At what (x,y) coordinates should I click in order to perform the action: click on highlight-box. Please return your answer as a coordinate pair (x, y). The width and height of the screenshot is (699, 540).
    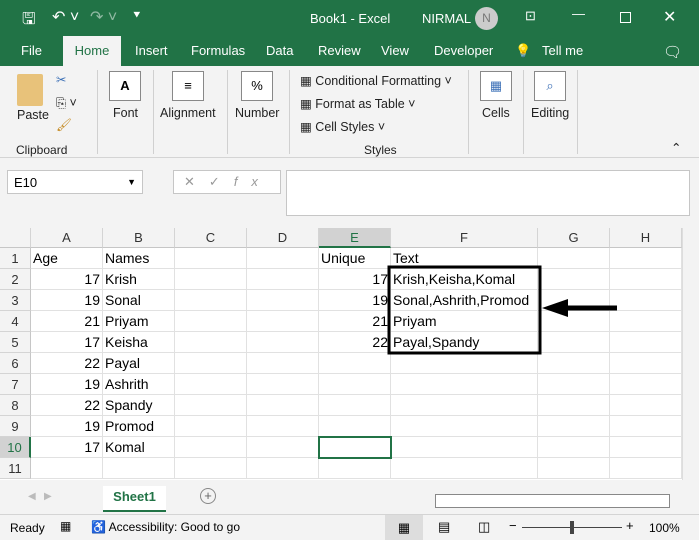
    Looking at the image, I should click on (464, 310).